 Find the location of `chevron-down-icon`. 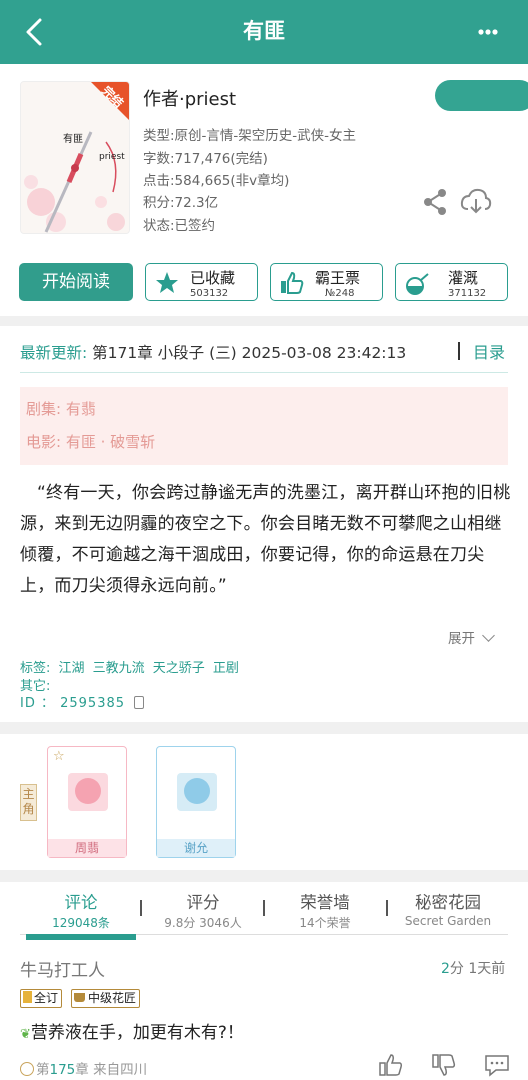

chevron-down-icon is located at coordinates (489, 635).